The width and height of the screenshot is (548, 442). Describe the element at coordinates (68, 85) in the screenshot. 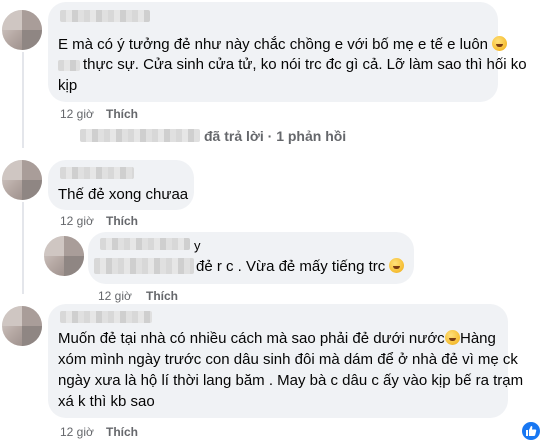

I see `comment-text-line: kịp` at that location.